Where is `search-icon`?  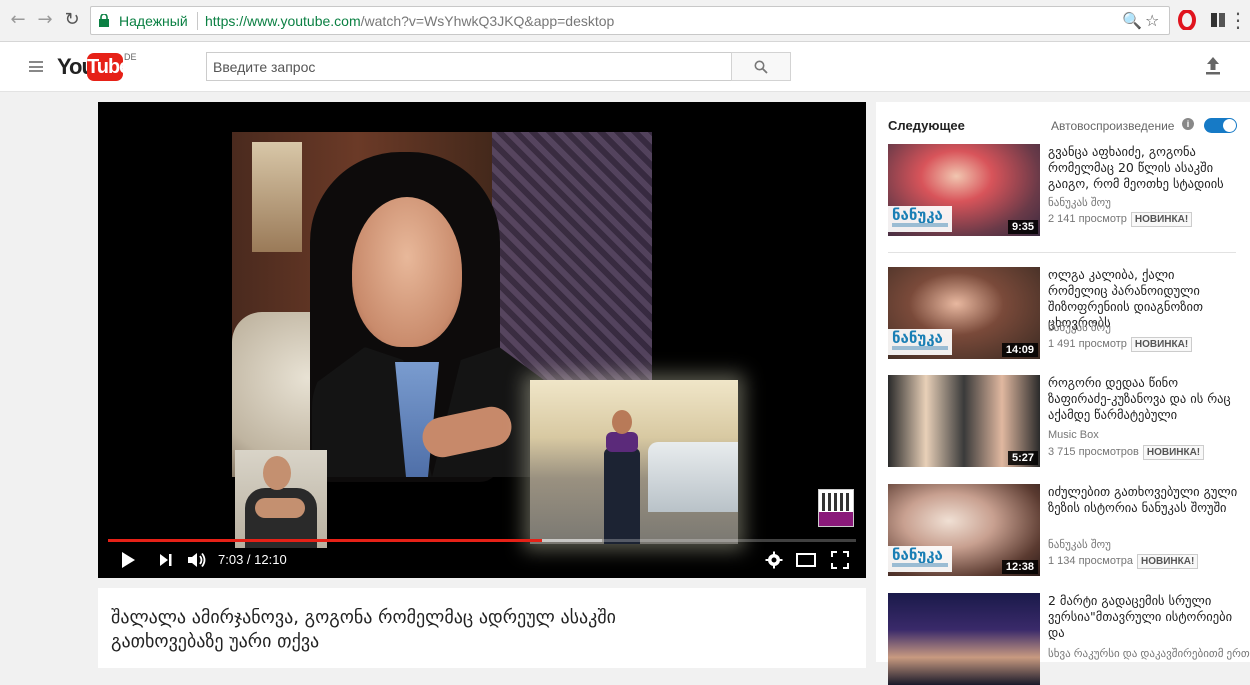
search-icon is located at coordinates (761, 67).